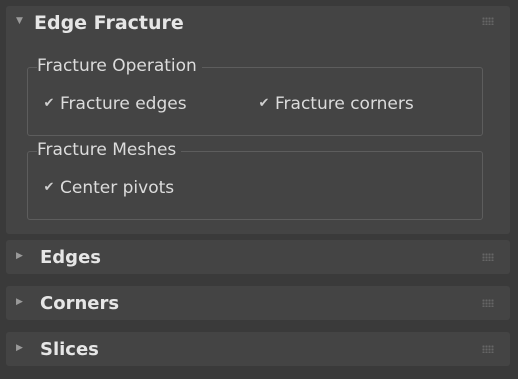  Describe the element at coordinates (109, 23) in the screenshot. I see `rollout-title: Edge Fracture` at that location.